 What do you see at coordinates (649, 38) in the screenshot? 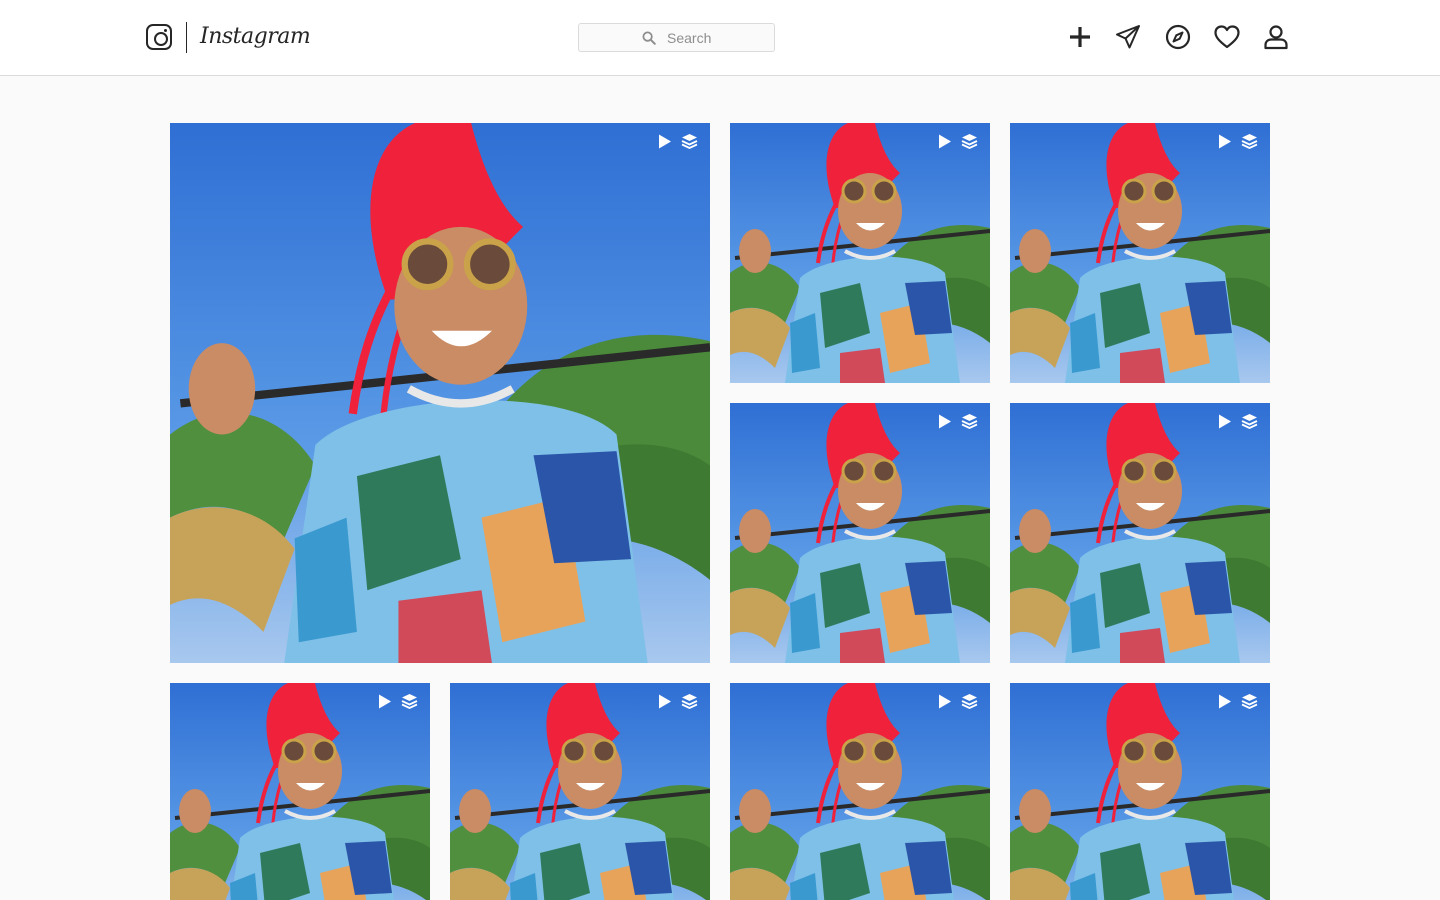
I see `search-icon` at bounding box center [649, 38].